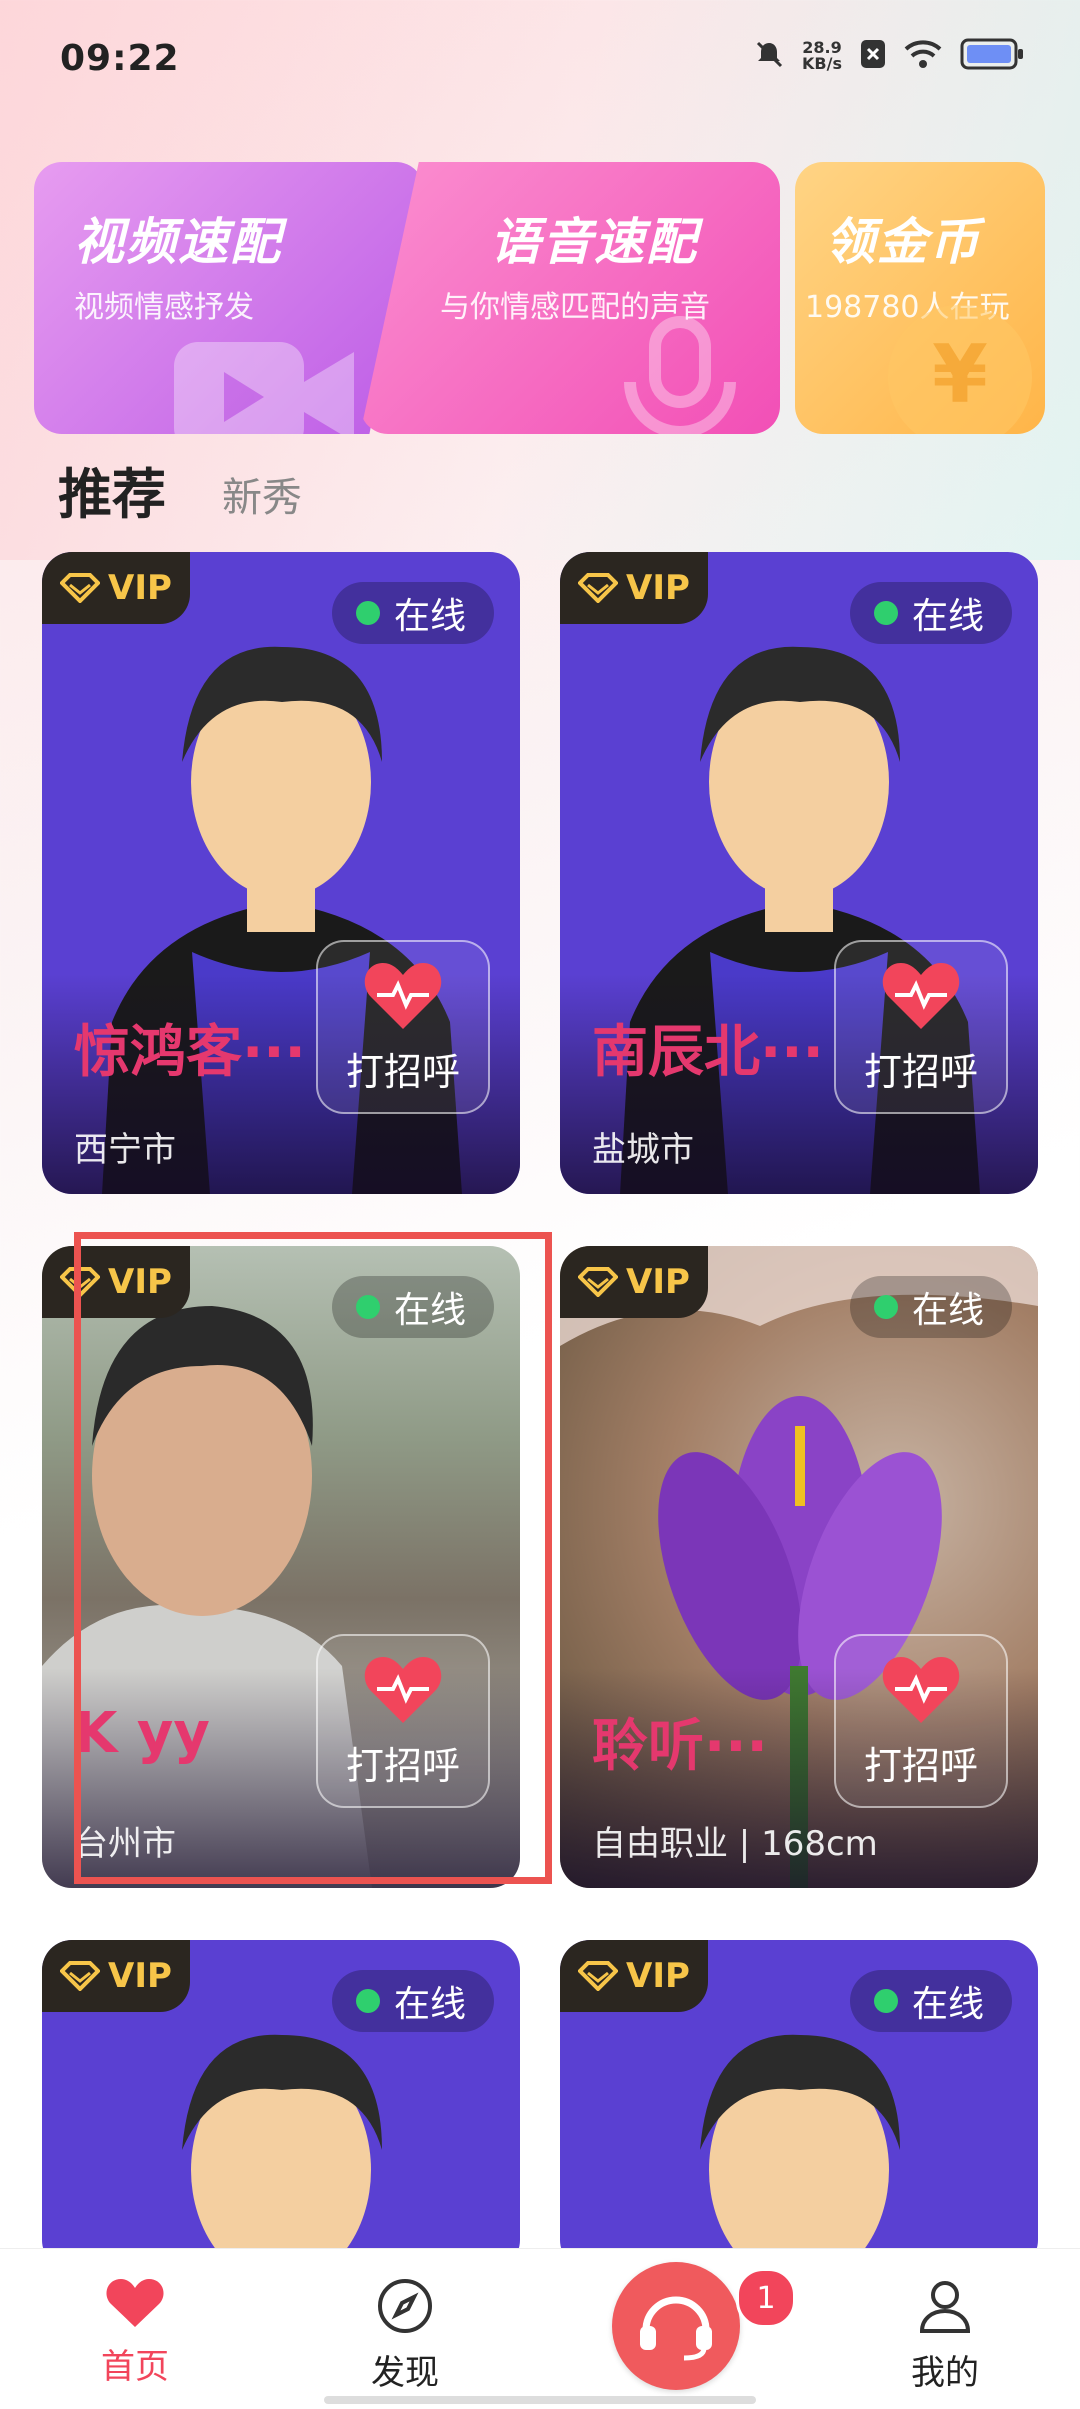  I want to click on feed-tabs: 推荐 新秀, so click(180, 489).